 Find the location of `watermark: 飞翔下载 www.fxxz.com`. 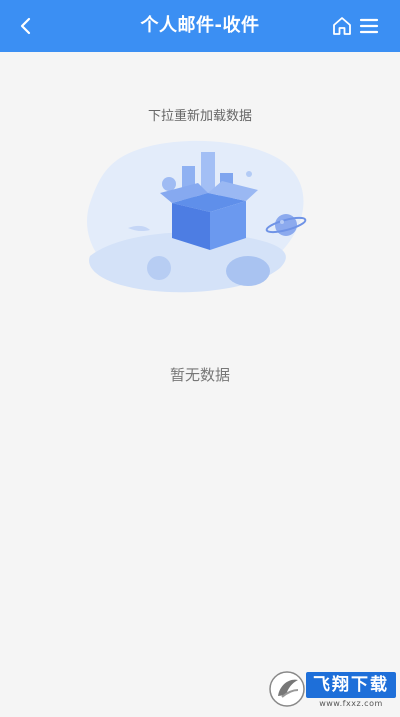

watermark: 飞翔下载 www.fxxz.com is located at coordinates (332, 691).